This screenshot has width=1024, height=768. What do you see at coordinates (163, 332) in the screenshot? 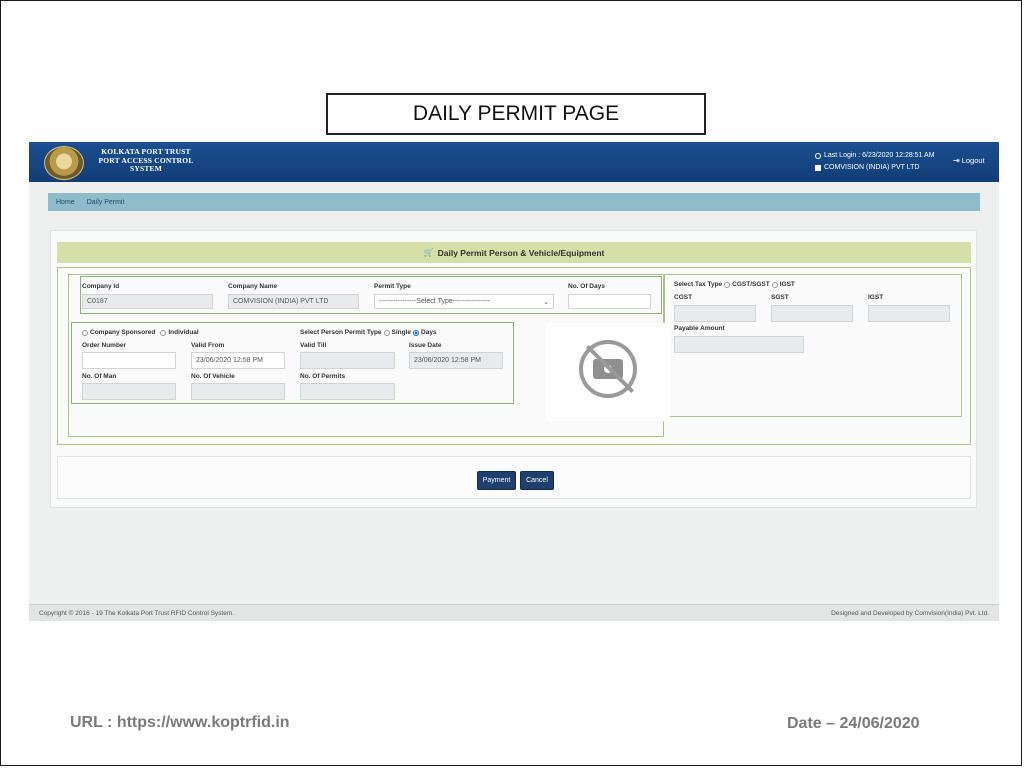
I see `individual-radio` at bounding box center [163, 332].